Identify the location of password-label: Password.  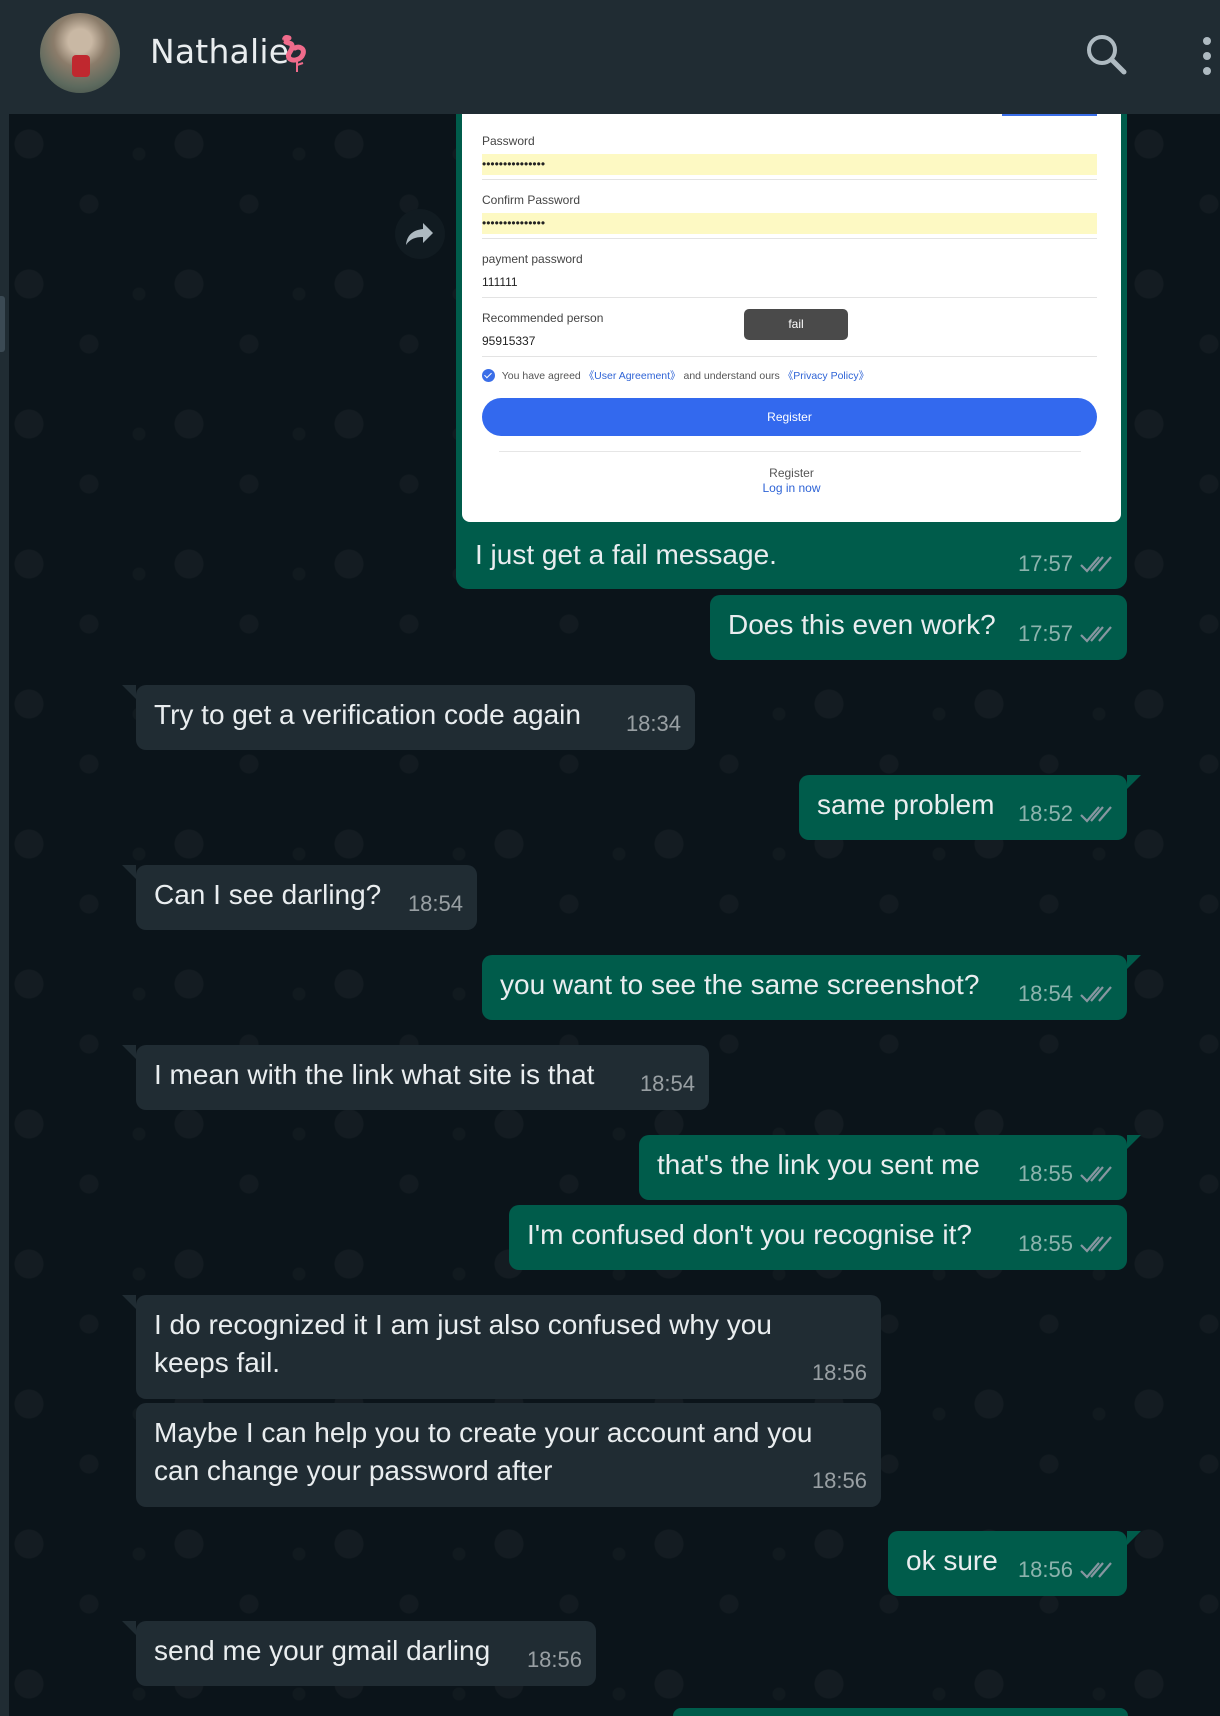
(508, 141).